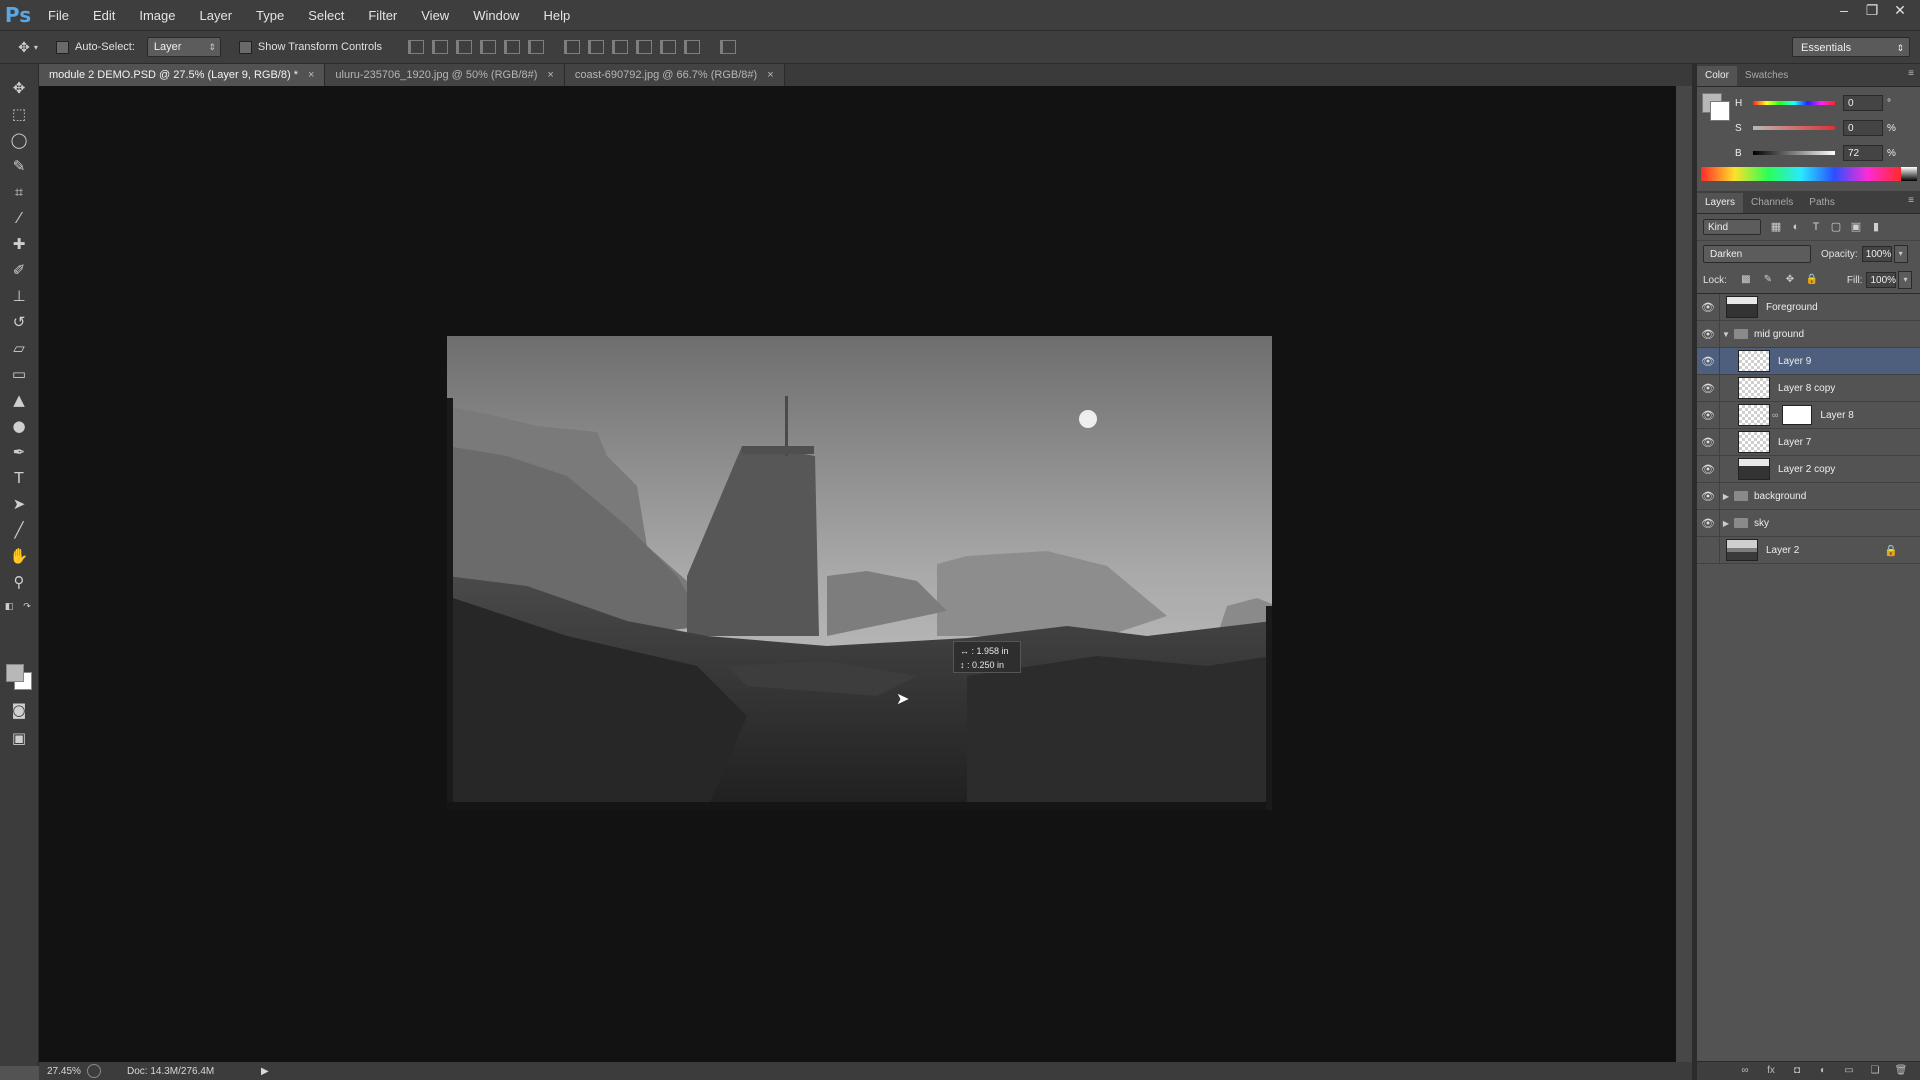  What do you see at coordinates (183, 47) in the screenshot?
I see `auto-select-target-dropdown: Layer` at bounding box center [183, 47].